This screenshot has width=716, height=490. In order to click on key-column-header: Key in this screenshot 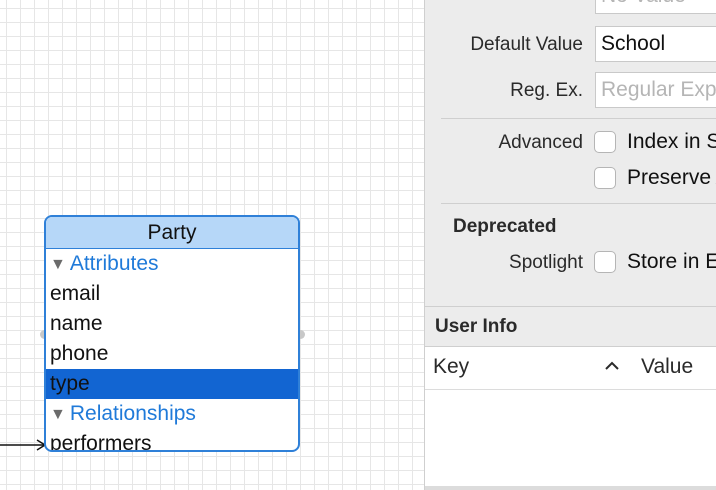, I will do `click(451, 367)`.